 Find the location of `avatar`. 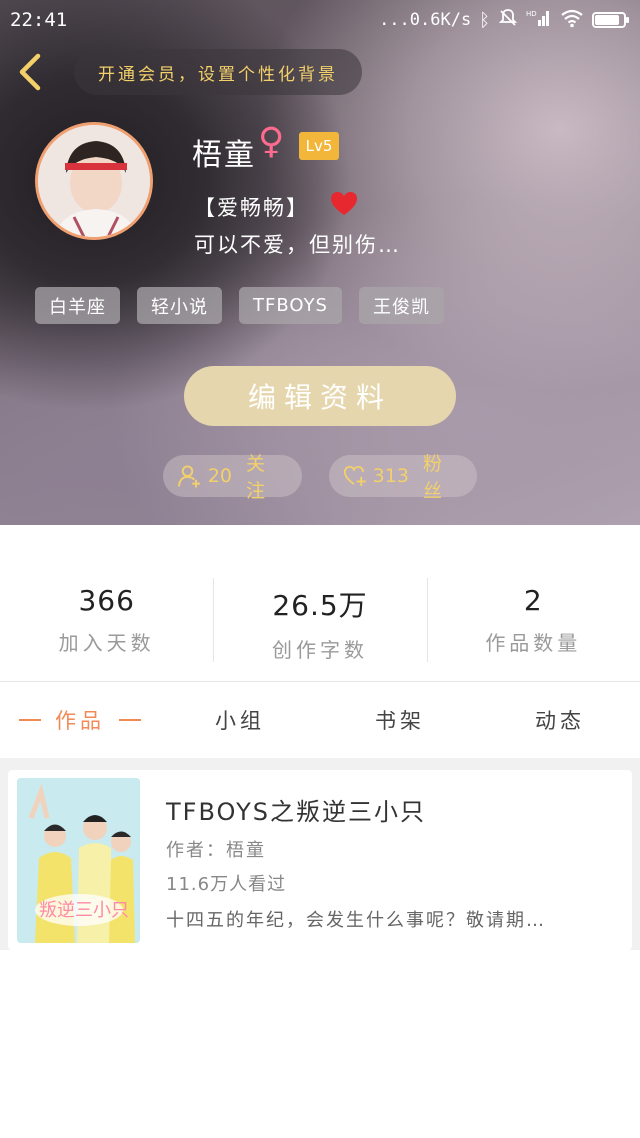

avatar is located at coordinates (94, 181).